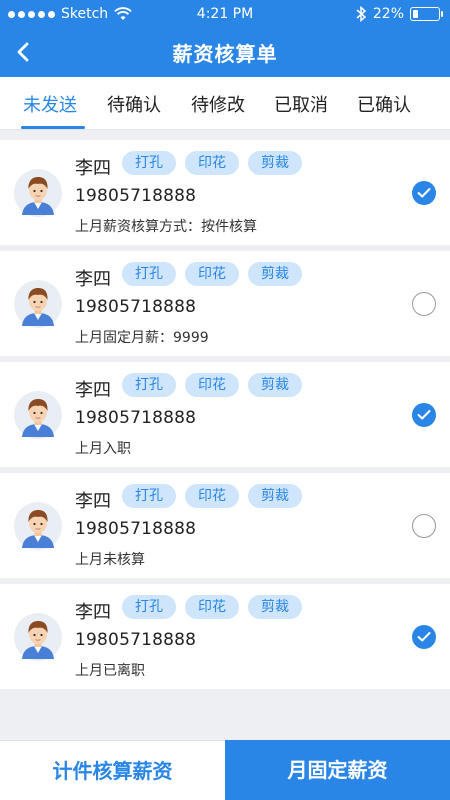 This screenshot has width=450, height=800. What do you see at coordinates (225, 636) in the screenshot?
I see `employee-card: 李四 打孔 印花 剪裁 19805718888 上月已离职` at bounding box center [225, 636].